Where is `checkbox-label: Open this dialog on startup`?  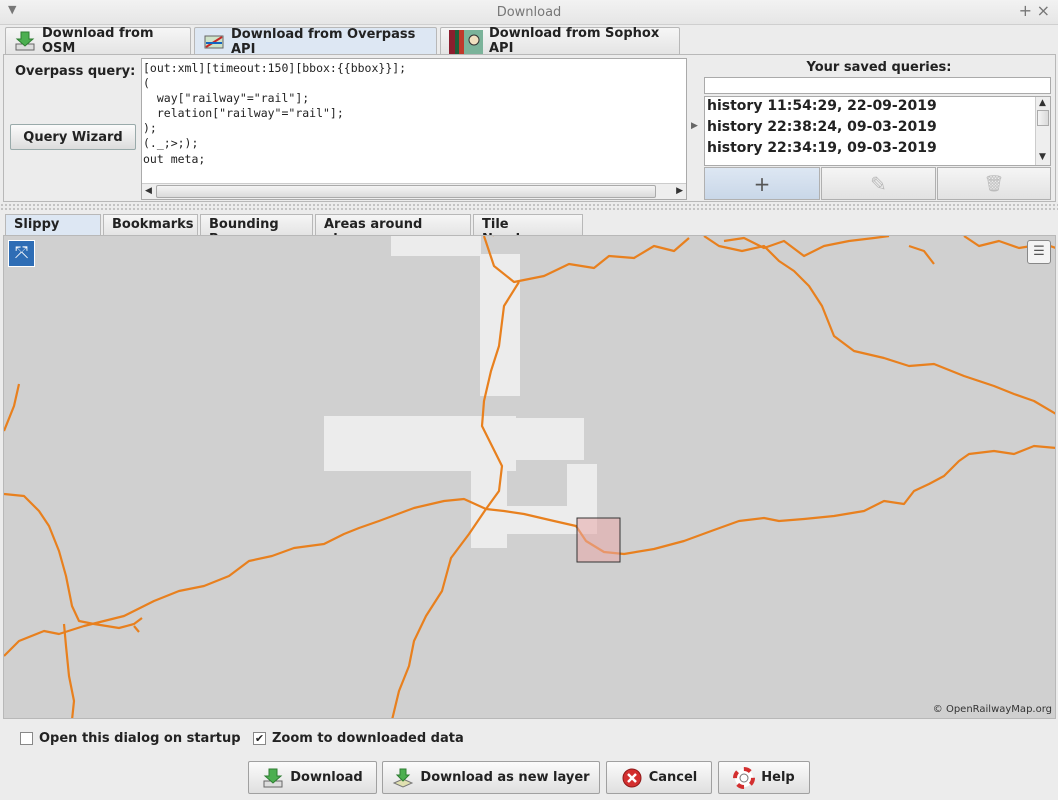
checkbox-label: Open this dialog on startup is located at coordinates (140, 738).